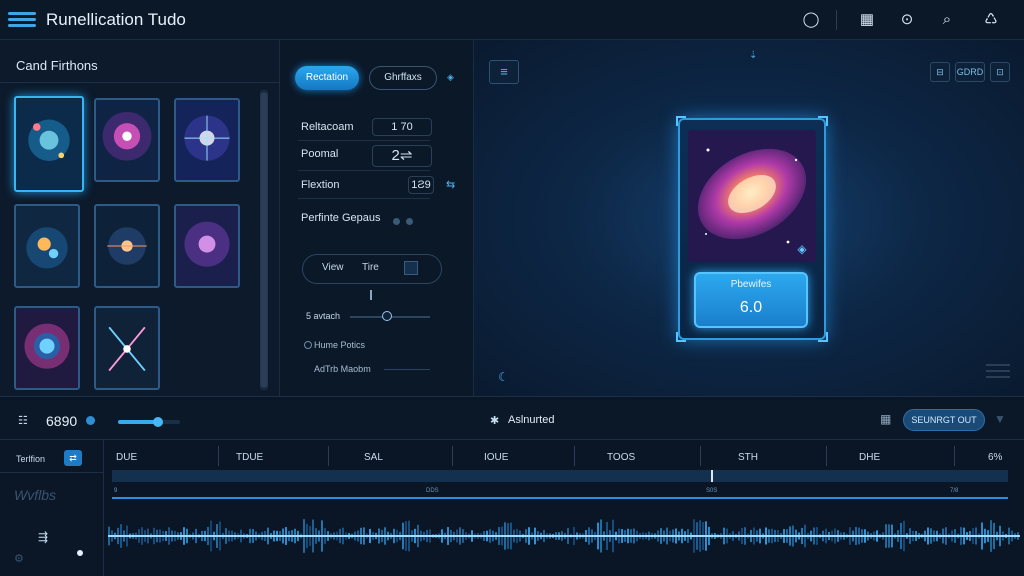 This screenshot has height=576, width=1024. Describe the element at coordinates (264, 240) in the screenshot. I see `scrollbar-thumb` at that location.